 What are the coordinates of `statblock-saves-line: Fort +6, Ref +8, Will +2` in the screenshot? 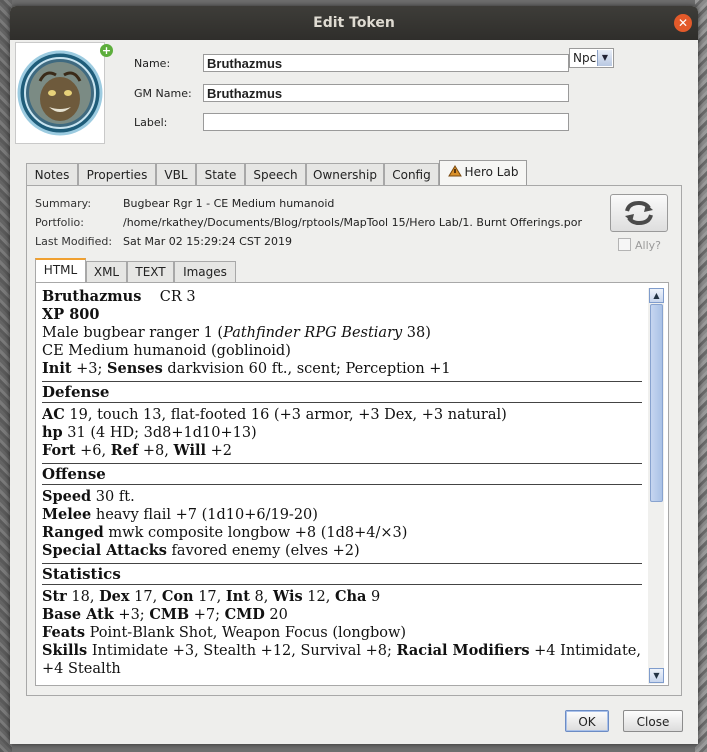 It's located at (342, 451).